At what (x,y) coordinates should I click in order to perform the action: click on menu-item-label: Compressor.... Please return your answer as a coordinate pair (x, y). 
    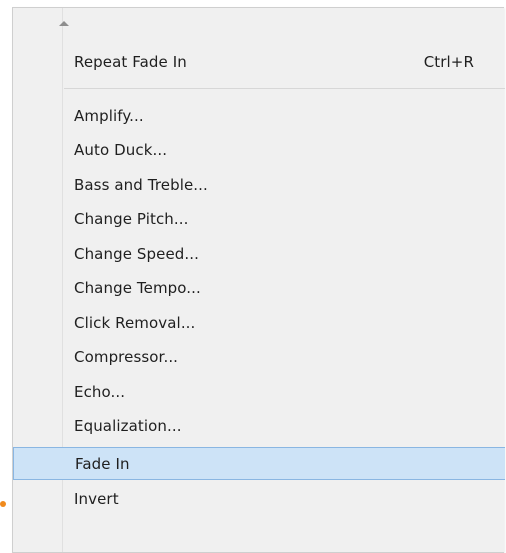
    Looking at the image, I should click on (126, 356).